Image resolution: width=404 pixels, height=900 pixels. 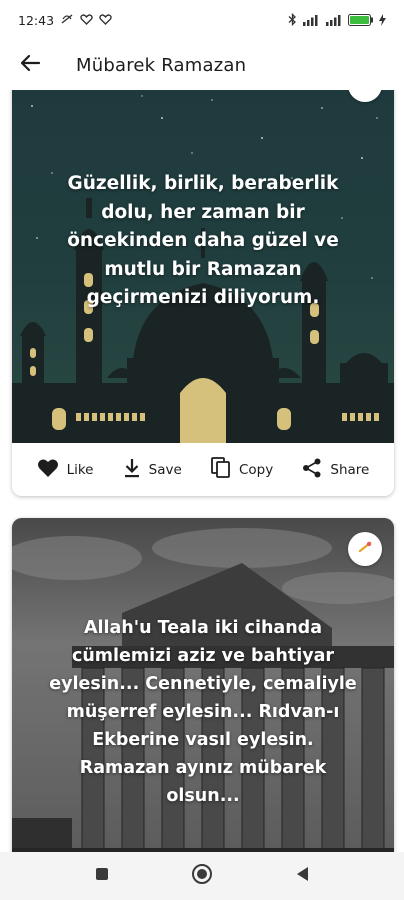 I want to click on battery-icon, so click(x=361, y=20).